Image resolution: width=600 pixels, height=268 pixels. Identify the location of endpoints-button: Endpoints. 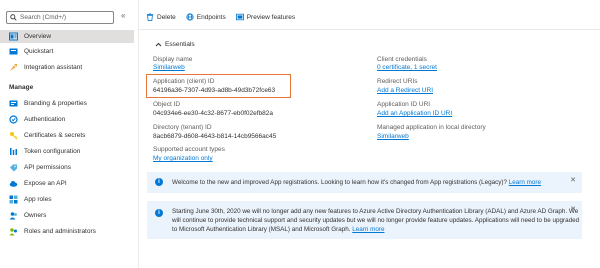
(206, 17).